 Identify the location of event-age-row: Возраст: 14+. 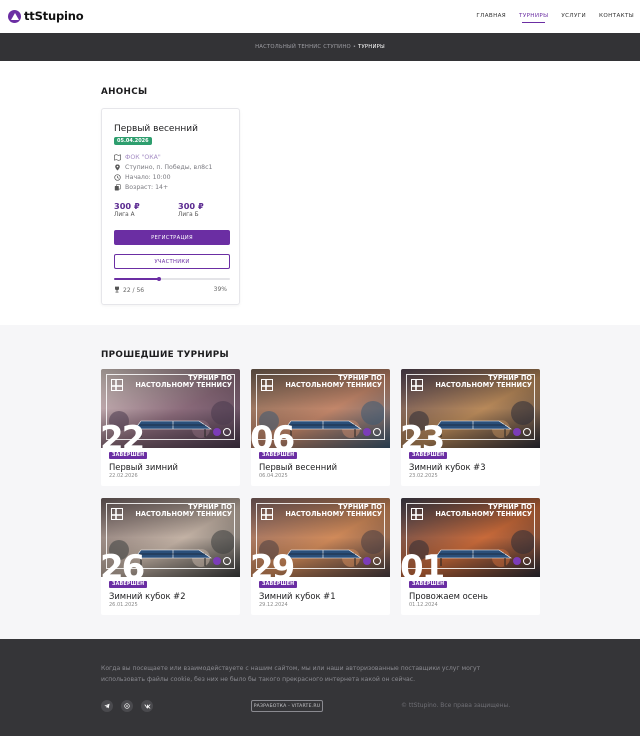
(141, 187).